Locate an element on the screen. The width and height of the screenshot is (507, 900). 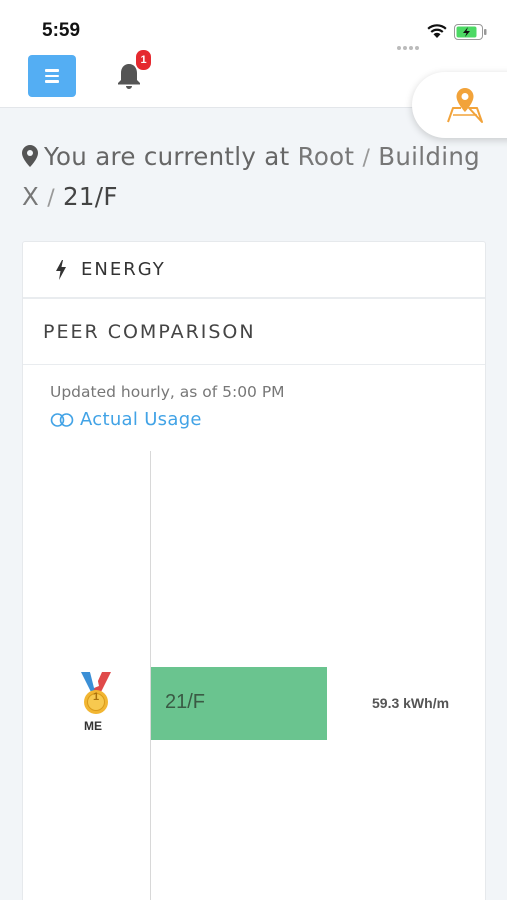
usage-bar: 21/F is located at coordinates (239, 703).